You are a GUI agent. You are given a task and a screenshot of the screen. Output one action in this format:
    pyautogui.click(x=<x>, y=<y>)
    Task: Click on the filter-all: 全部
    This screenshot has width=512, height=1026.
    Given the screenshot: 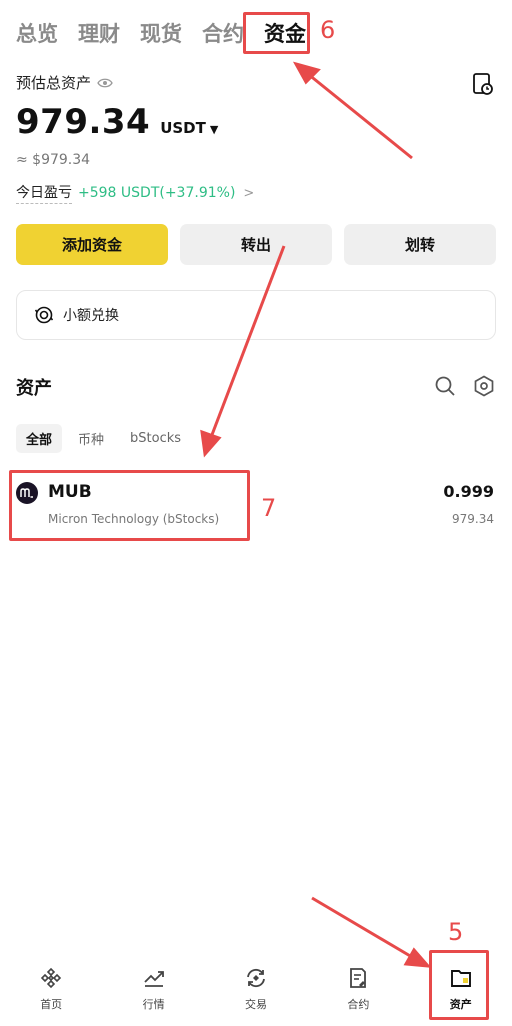 What is the action you would take?
    pyautogui.click(x=39, y=438)
    